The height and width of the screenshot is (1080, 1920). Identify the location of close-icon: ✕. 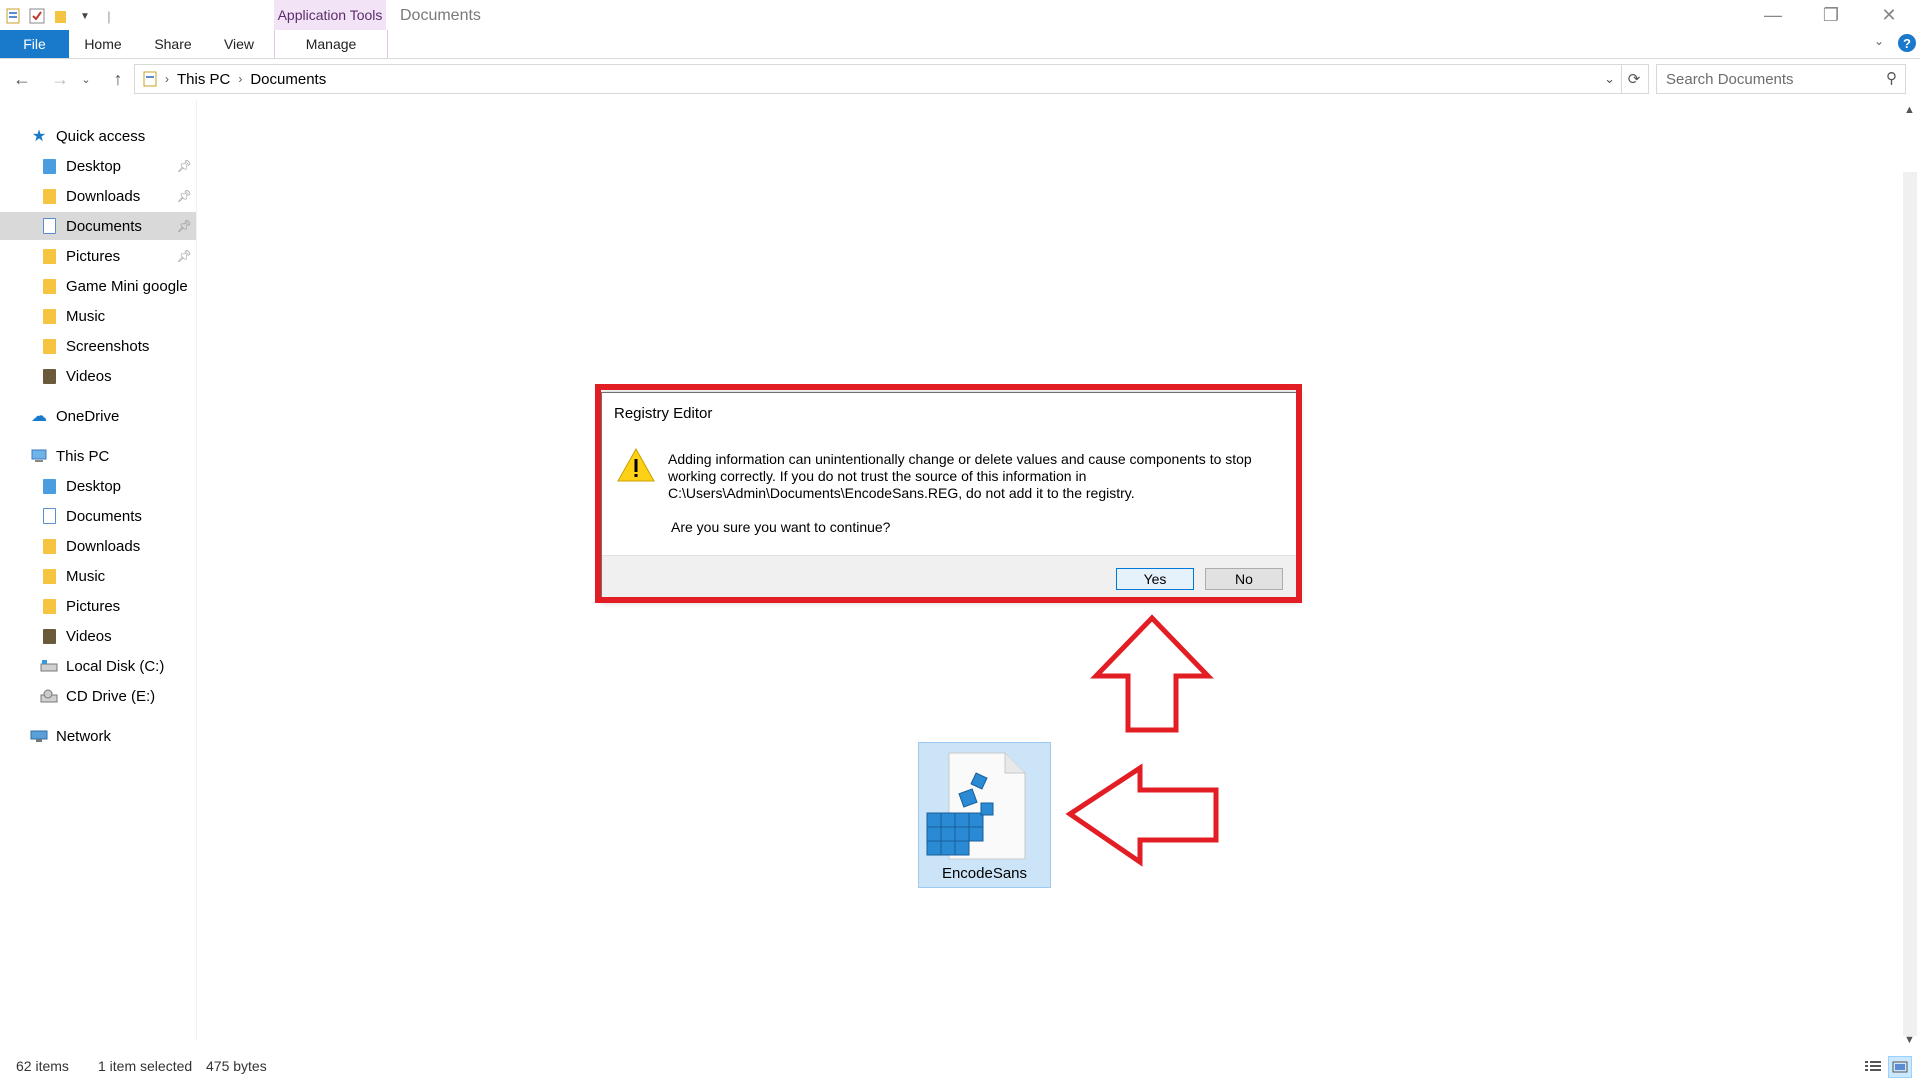
(1889, 15).